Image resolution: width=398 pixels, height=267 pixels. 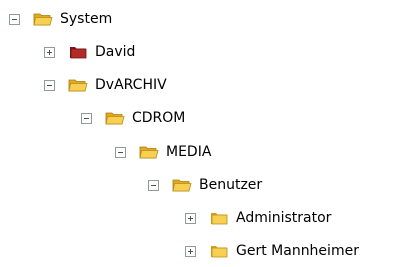 What do you see at coordinates (115, 52) in the screenshot?
I see `tree-node-label: David` at bounding box center [115, 52].